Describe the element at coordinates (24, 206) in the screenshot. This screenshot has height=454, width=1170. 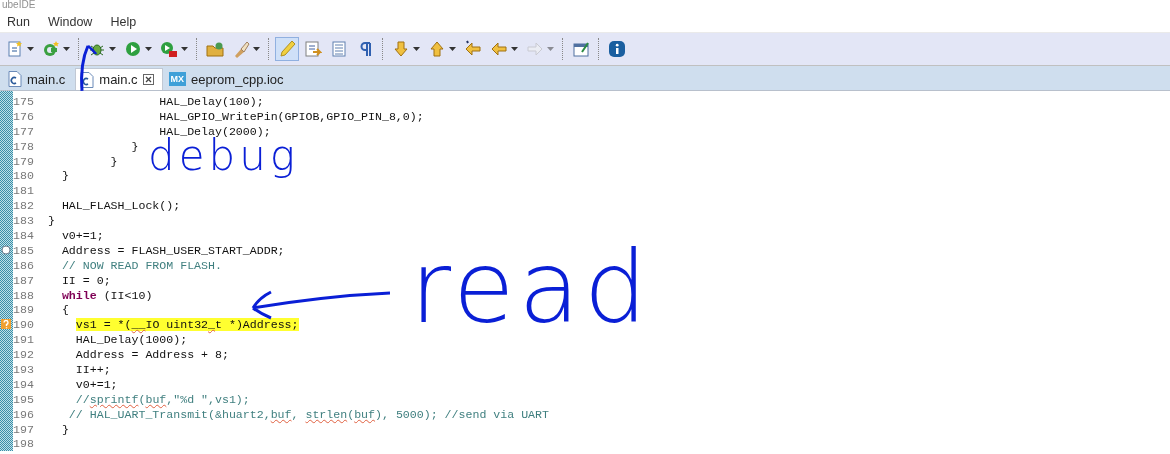
I see `line-number: 182` at that location.